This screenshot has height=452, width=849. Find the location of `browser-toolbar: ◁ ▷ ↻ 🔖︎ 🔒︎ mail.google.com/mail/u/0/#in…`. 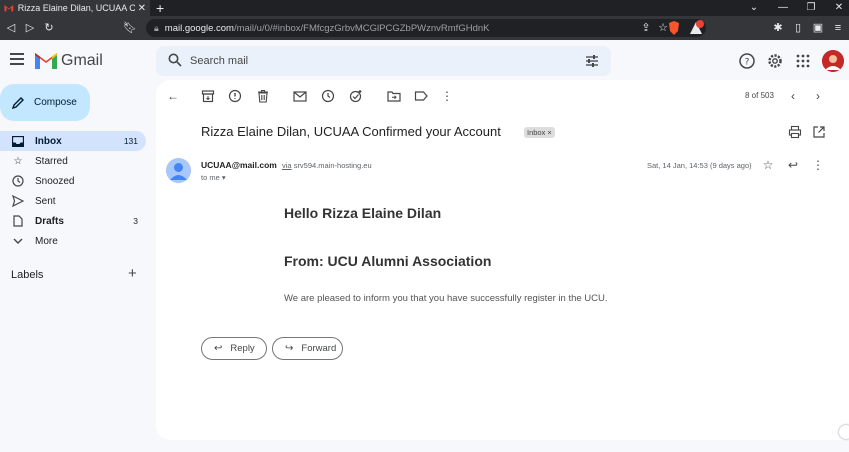

browser-toolbar: ◁ ▷ ↻ 🔖︎ 🔒︎ mail.google.com/mail/u/0/#in… is located at coordinates (424, 28).